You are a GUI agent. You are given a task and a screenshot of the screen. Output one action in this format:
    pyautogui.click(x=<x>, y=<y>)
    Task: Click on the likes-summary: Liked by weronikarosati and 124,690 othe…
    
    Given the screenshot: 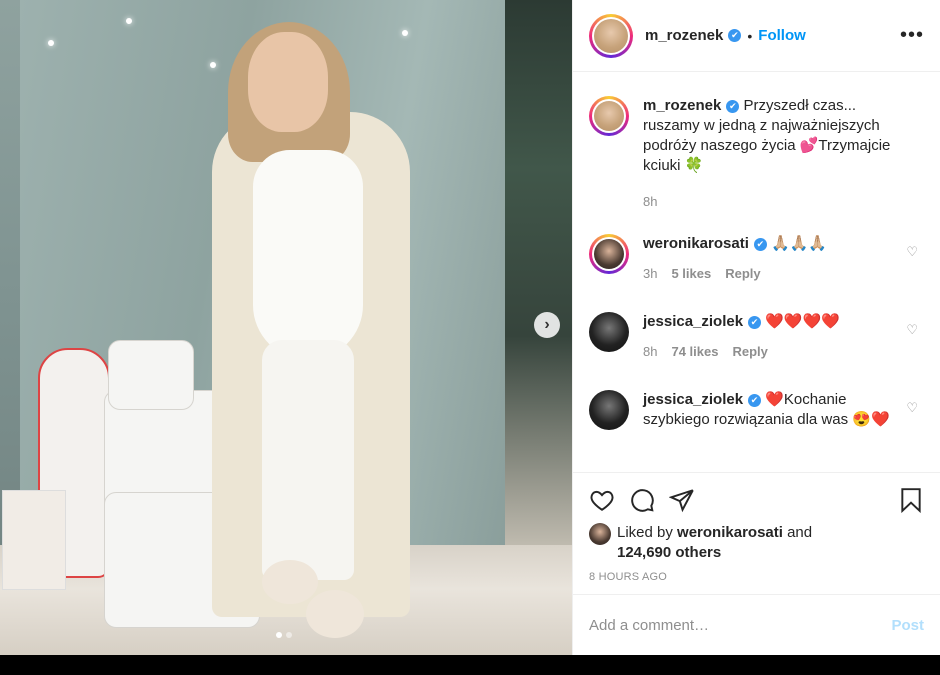 What is the action you would take?
    pyautogui.click(x=756, y=543)
    